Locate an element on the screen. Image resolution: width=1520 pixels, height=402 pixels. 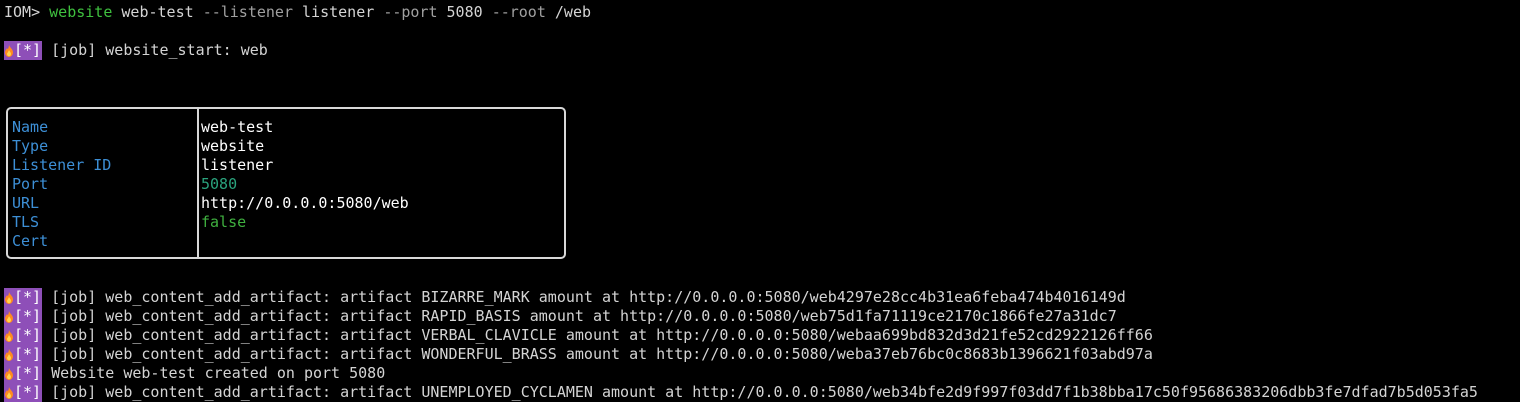
root-arg: /web is located at coordinates (573, 12).